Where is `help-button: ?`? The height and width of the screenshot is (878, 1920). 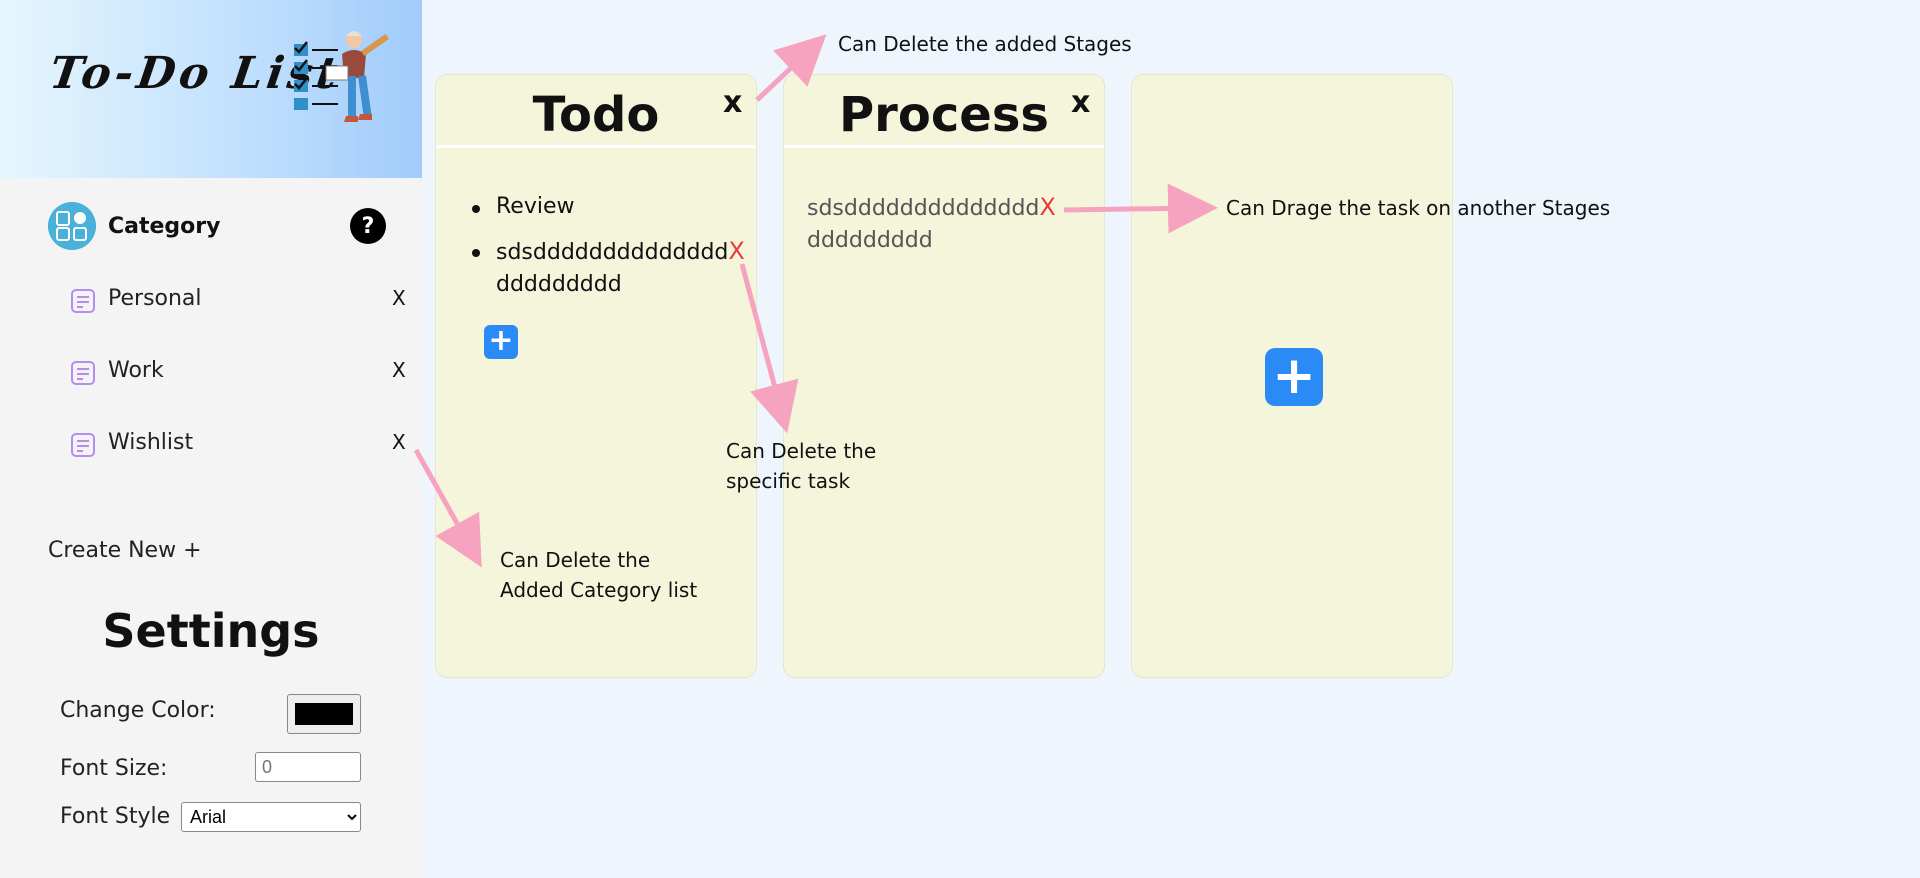 help-button: ? is located at coordinates (368, 226).